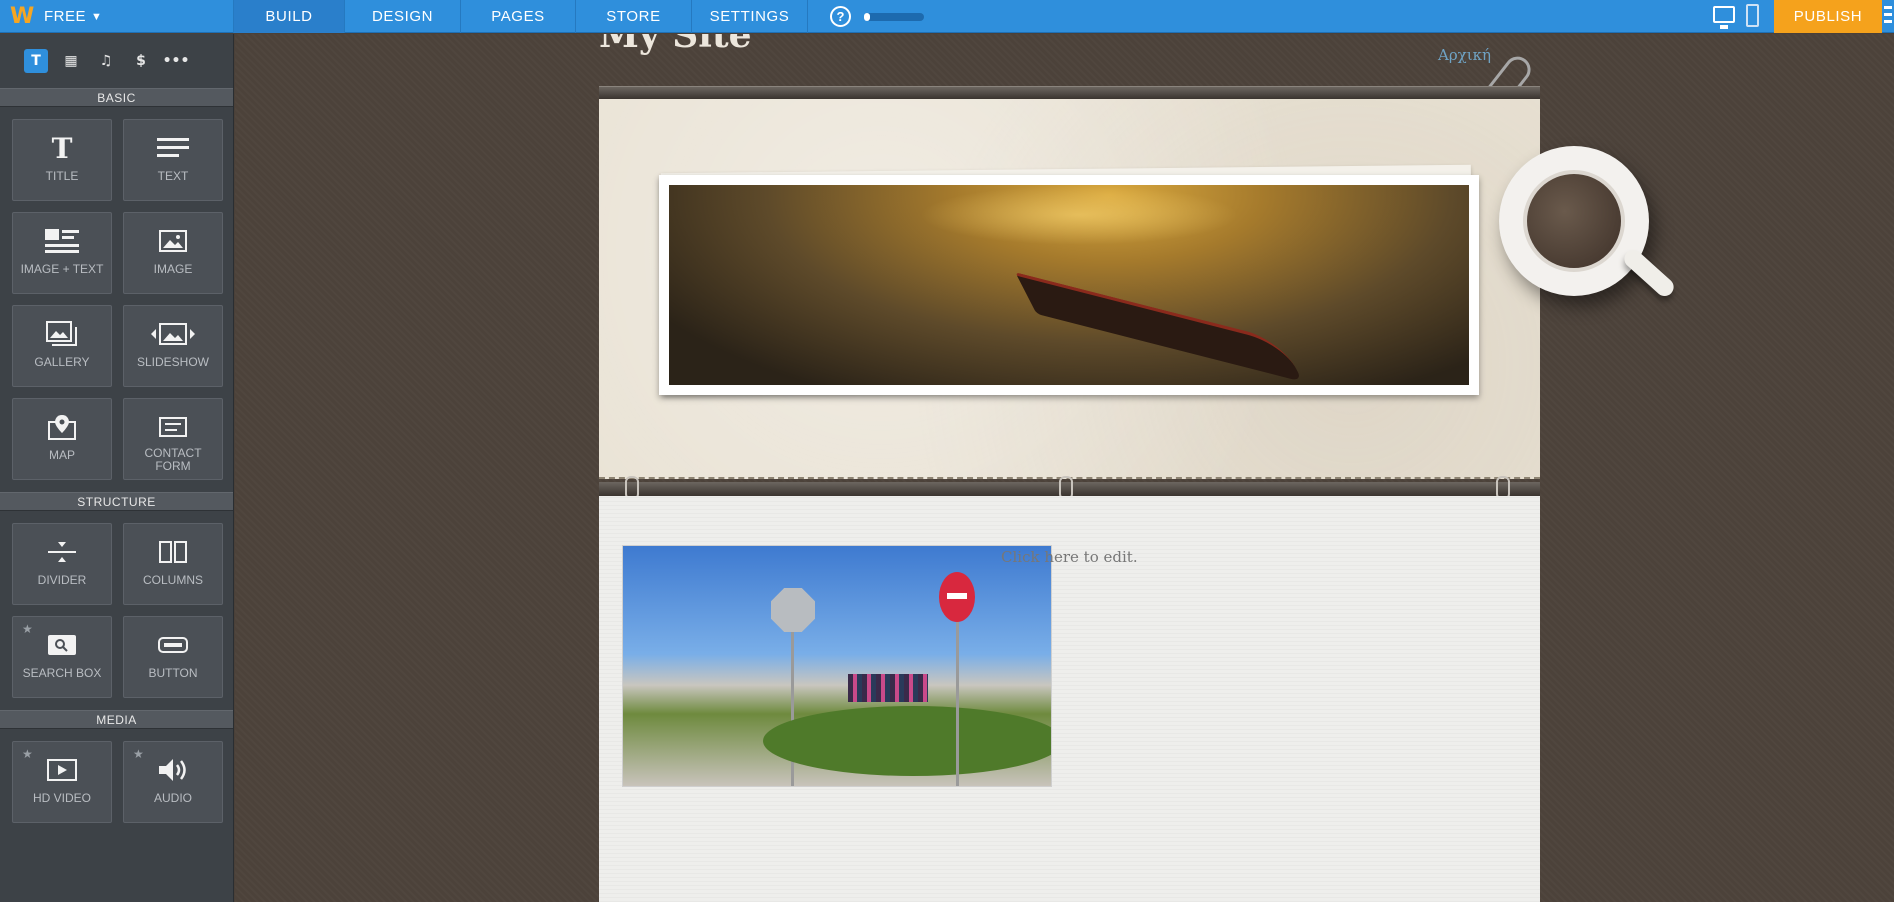 This screenshot has height=902, width=1894. Describe the element at coordinates (1828, 16) in the screenshot. I see `publish-button: PUBLISH` at that location.